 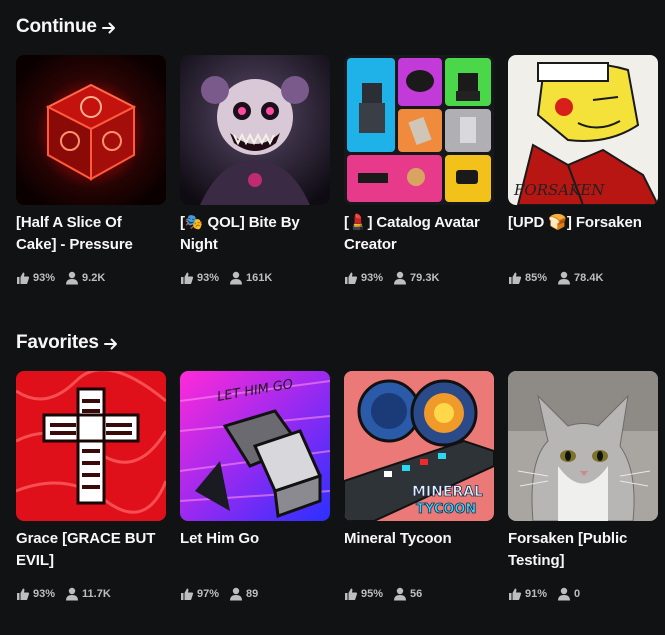 I want to click on game-card: LET HIM GO Let Him Go 97% 89, so click(x=255, y=486).